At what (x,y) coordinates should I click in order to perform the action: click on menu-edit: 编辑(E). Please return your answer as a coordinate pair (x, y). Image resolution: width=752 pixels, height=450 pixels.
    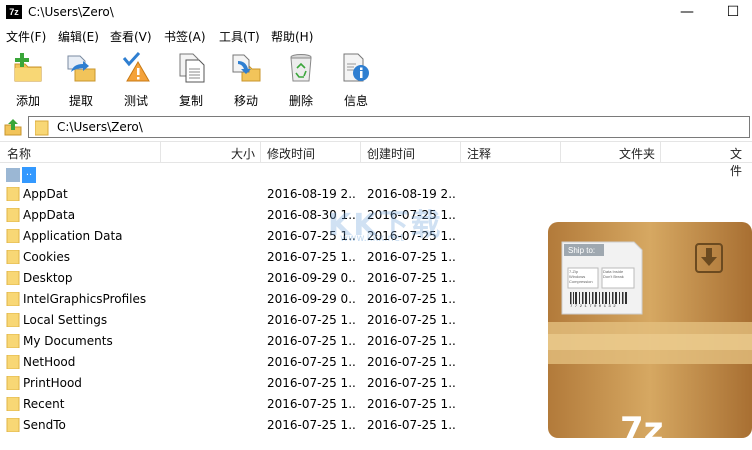
    Looking at the image, I should click on (78, 36).